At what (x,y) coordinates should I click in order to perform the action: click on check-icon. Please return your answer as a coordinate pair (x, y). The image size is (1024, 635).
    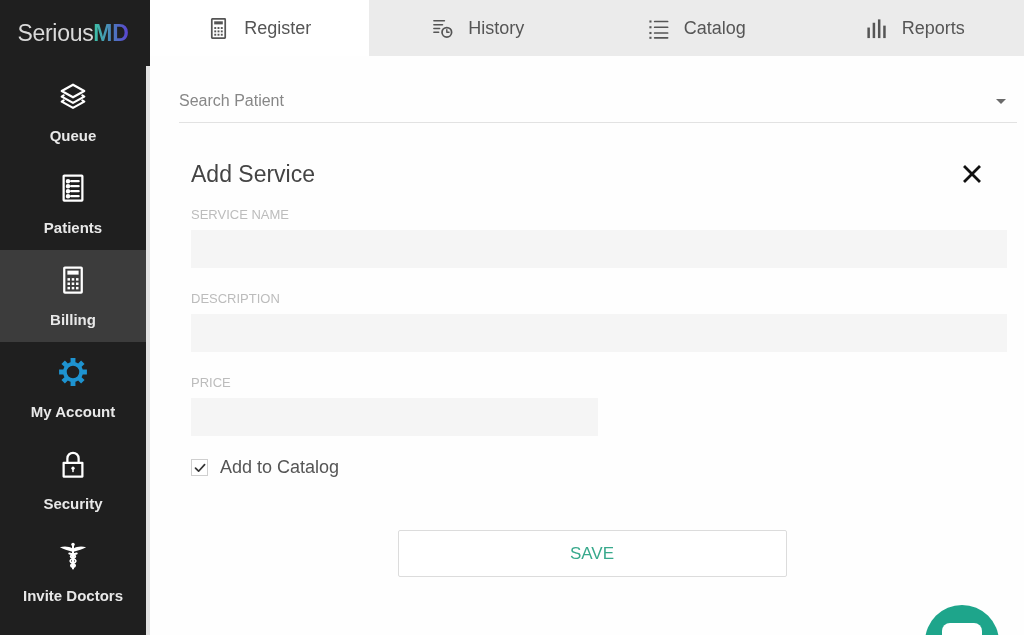
    Looking at the image, I should click on (199, 467).